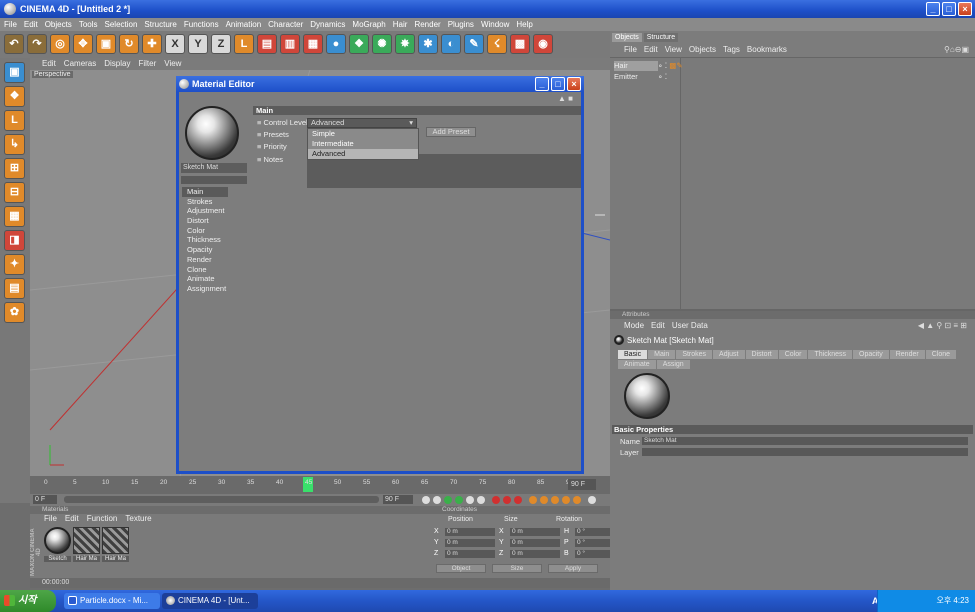  I want to click on minimize-button: _, so click(933, 9).